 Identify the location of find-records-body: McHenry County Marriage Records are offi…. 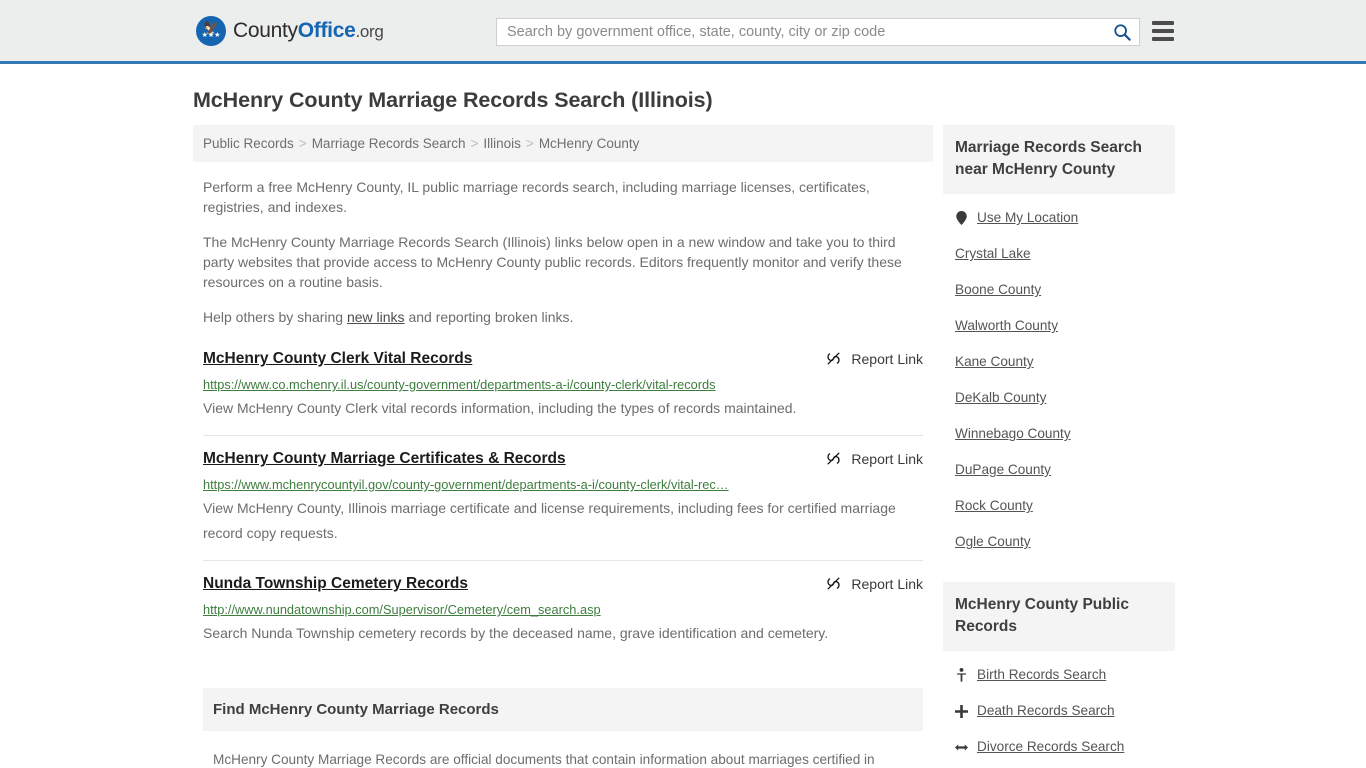
(544, 759).